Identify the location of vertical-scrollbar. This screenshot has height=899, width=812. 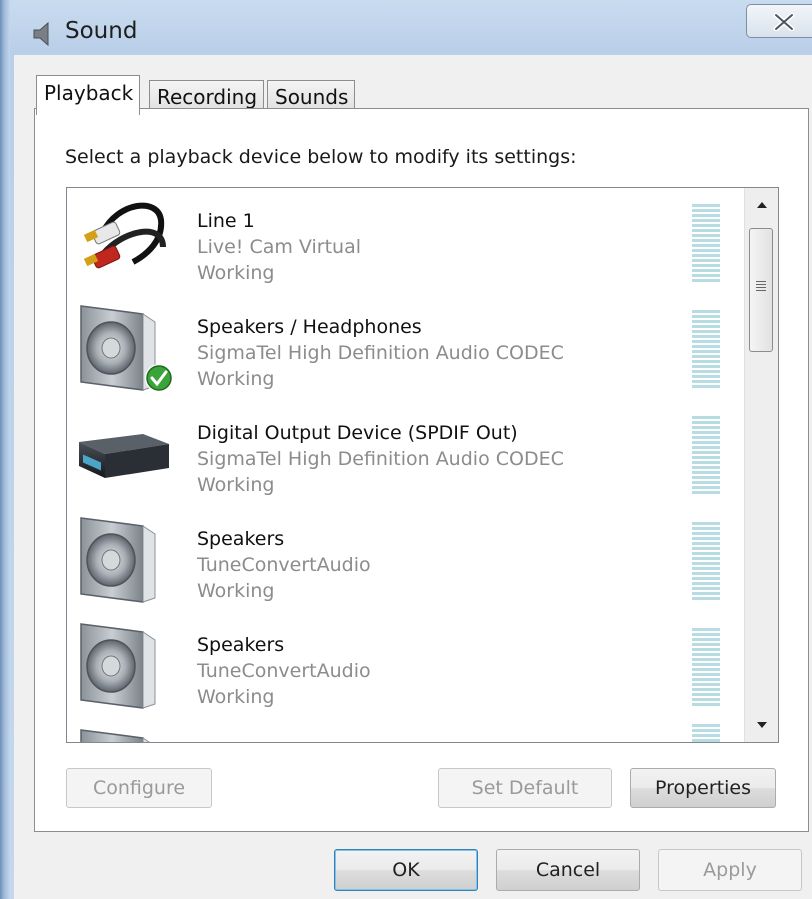
(761, 465).